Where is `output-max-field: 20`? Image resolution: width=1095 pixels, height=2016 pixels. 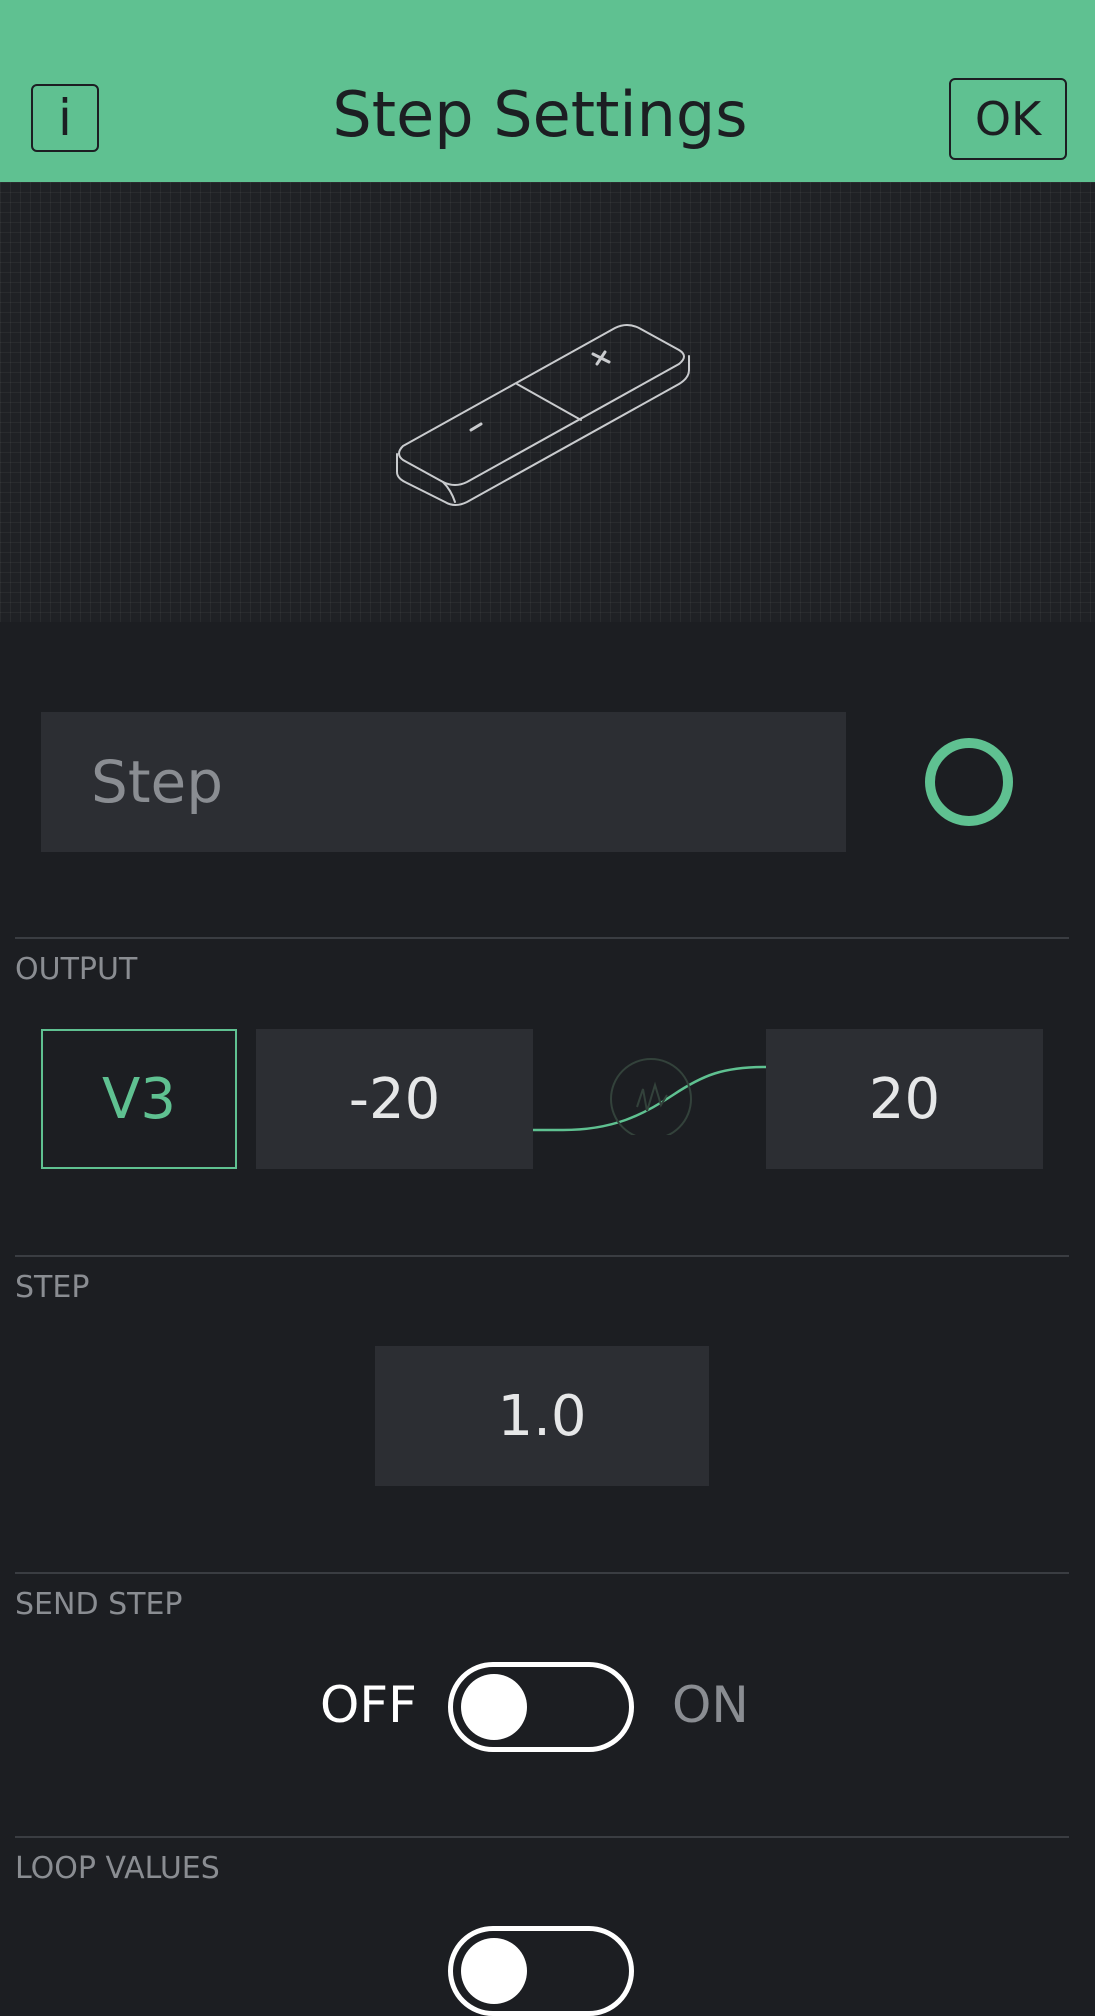 output-max-field: 20 is located at coordinates (904, 1099).